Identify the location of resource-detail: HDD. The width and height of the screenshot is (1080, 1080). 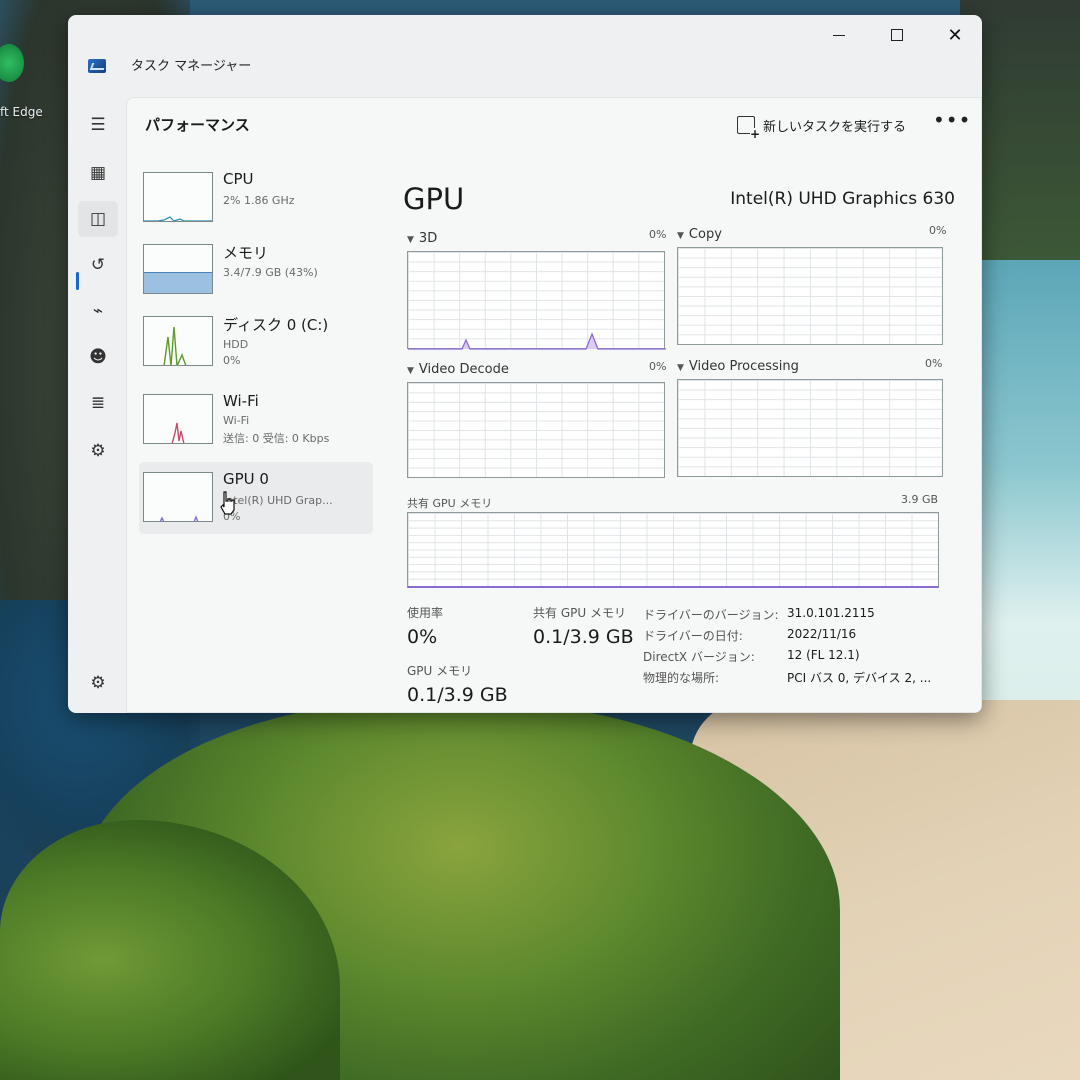
(236, 344).